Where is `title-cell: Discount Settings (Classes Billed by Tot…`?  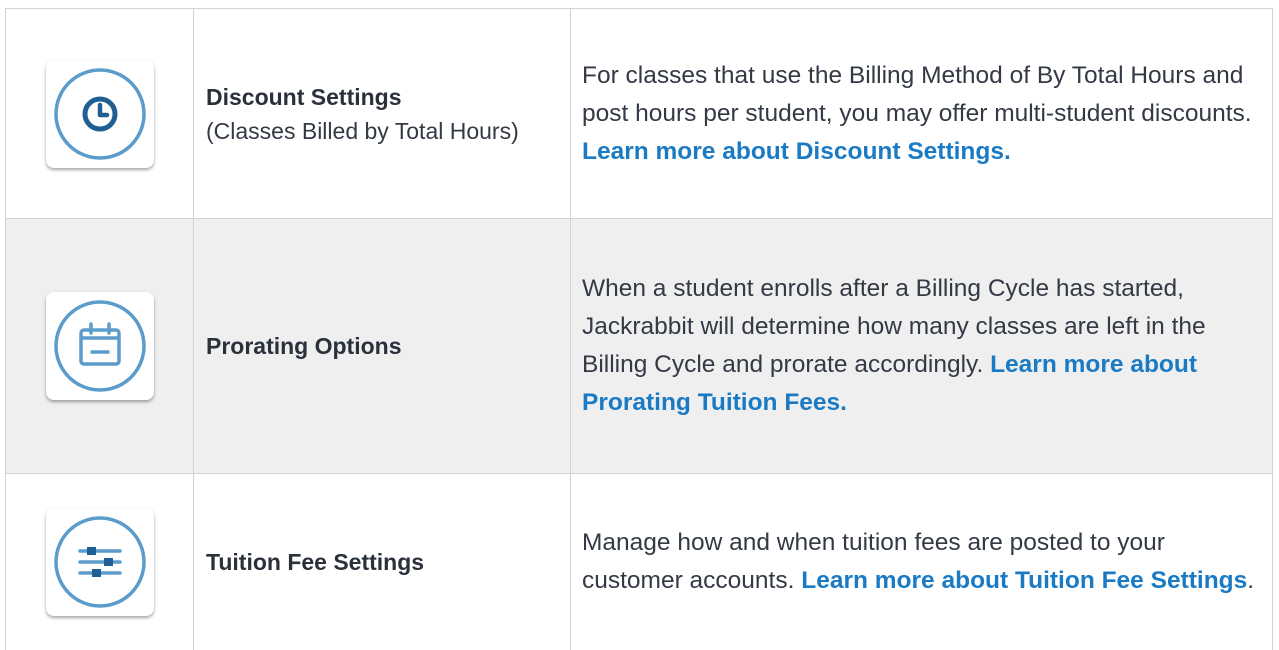 title-cell: Discount Settings (Classes Billed by Tot… is located at coordinates (382, 113).